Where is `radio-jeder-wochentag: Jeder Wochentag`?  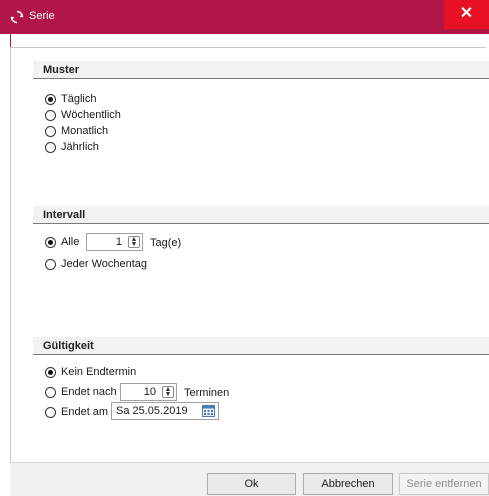
radio-jeder-wochentag: Jeder Wochentag is located at coordinates (96, 264).